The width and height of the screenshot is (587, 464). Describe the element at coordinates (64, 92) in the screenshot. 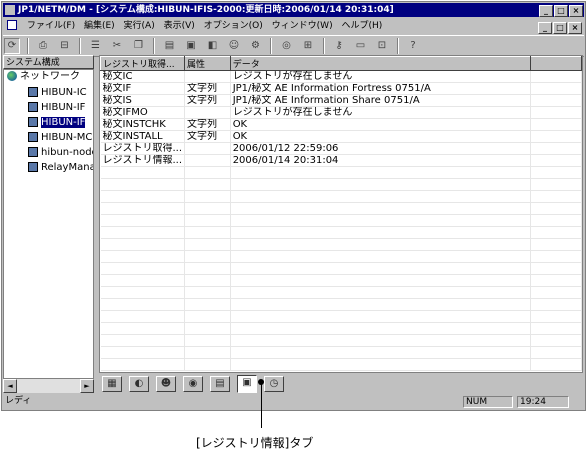

I see `tree-node-label: HIBUN-IC` at that location.